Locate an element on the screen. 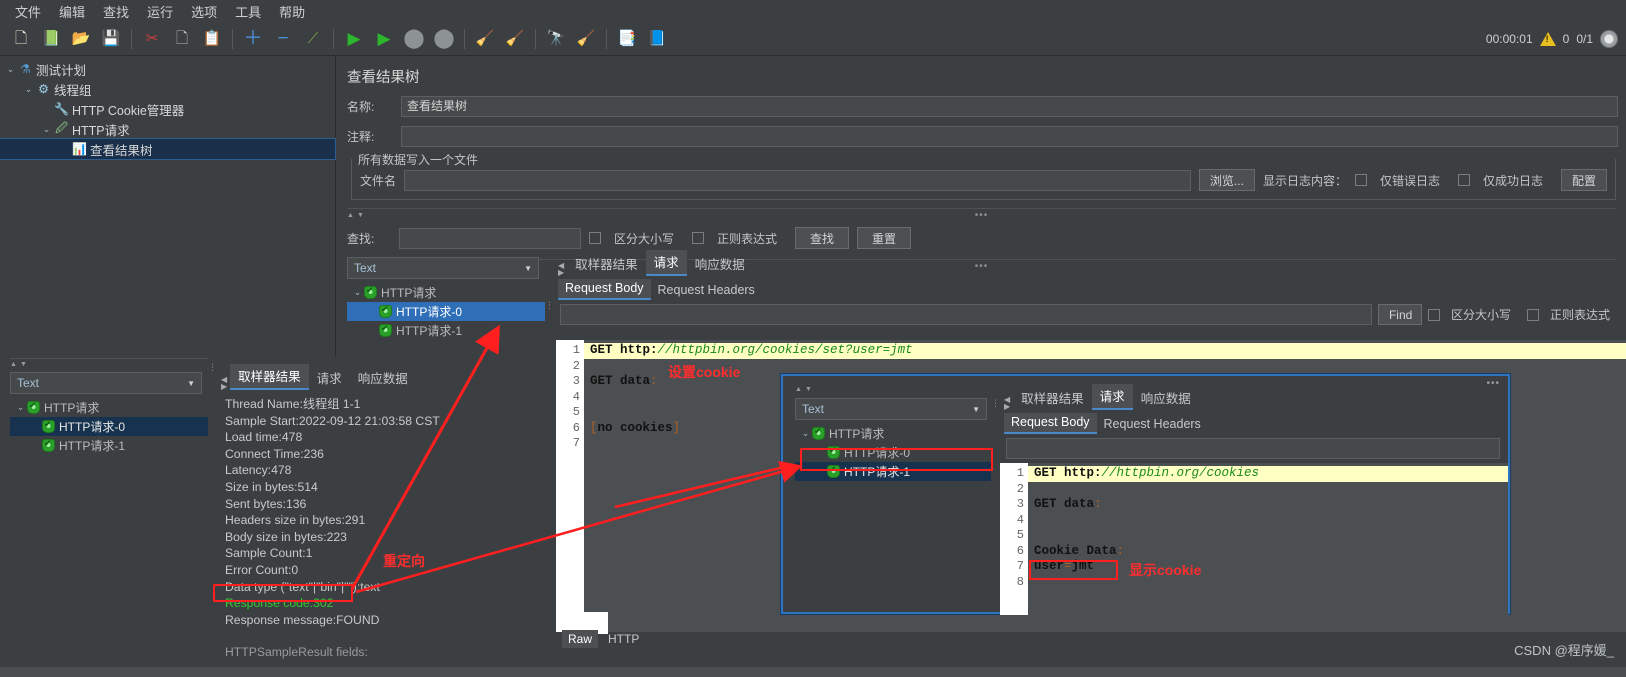  clear-all-icon: 🧹 is located at coordinates (515, 39).